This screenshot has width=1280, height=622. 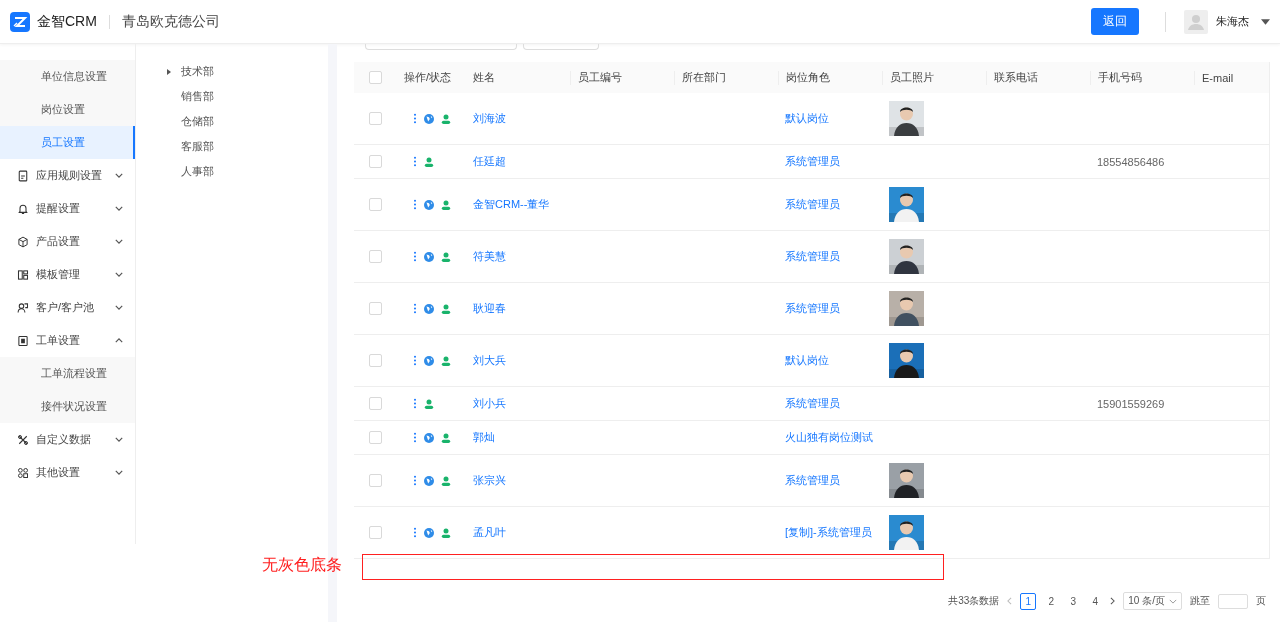 What do you see at coordinates (67, 21) in the screenshot?
I see `brand-name: 金智CRM` at bounding box center [67, 21].